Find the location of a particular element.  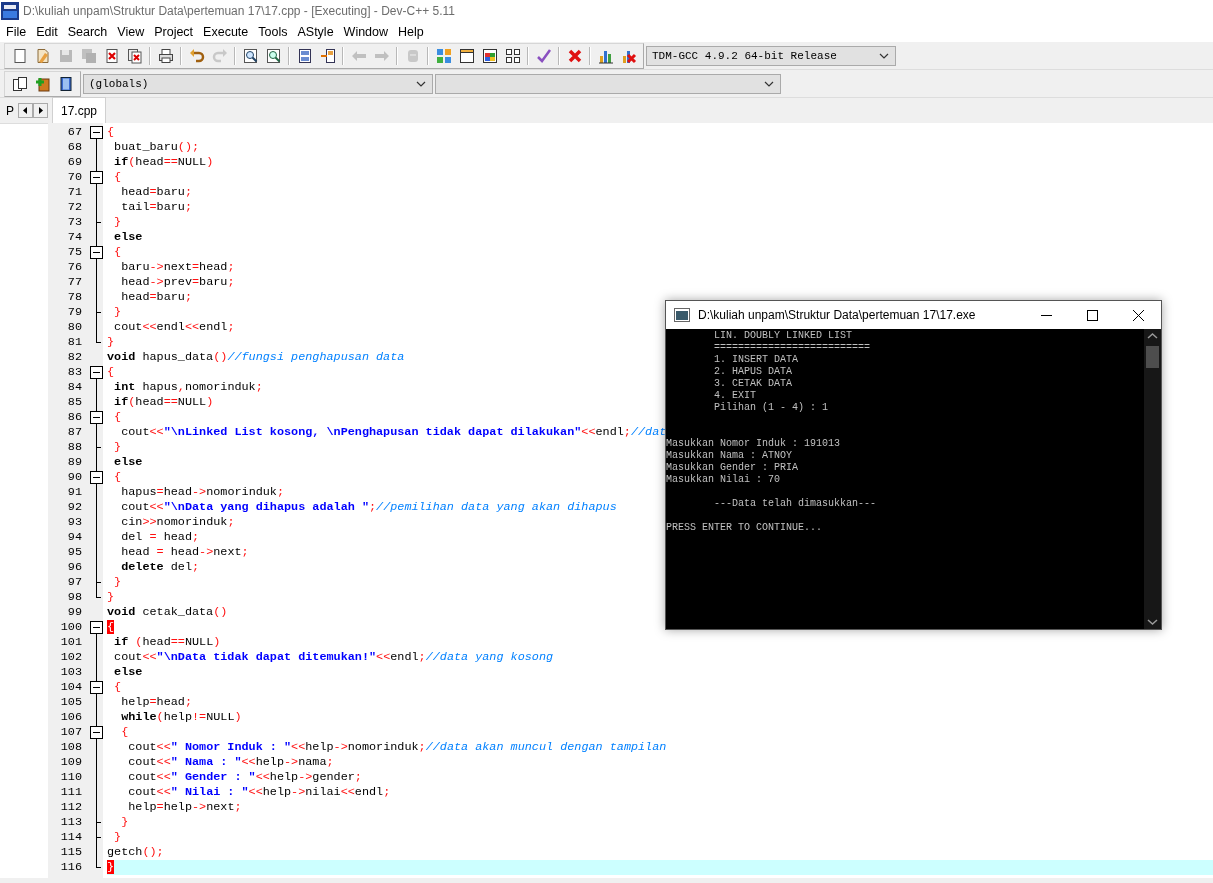

console-line: Masukkan Nilai : 70 is located at coordinates (724, 480).